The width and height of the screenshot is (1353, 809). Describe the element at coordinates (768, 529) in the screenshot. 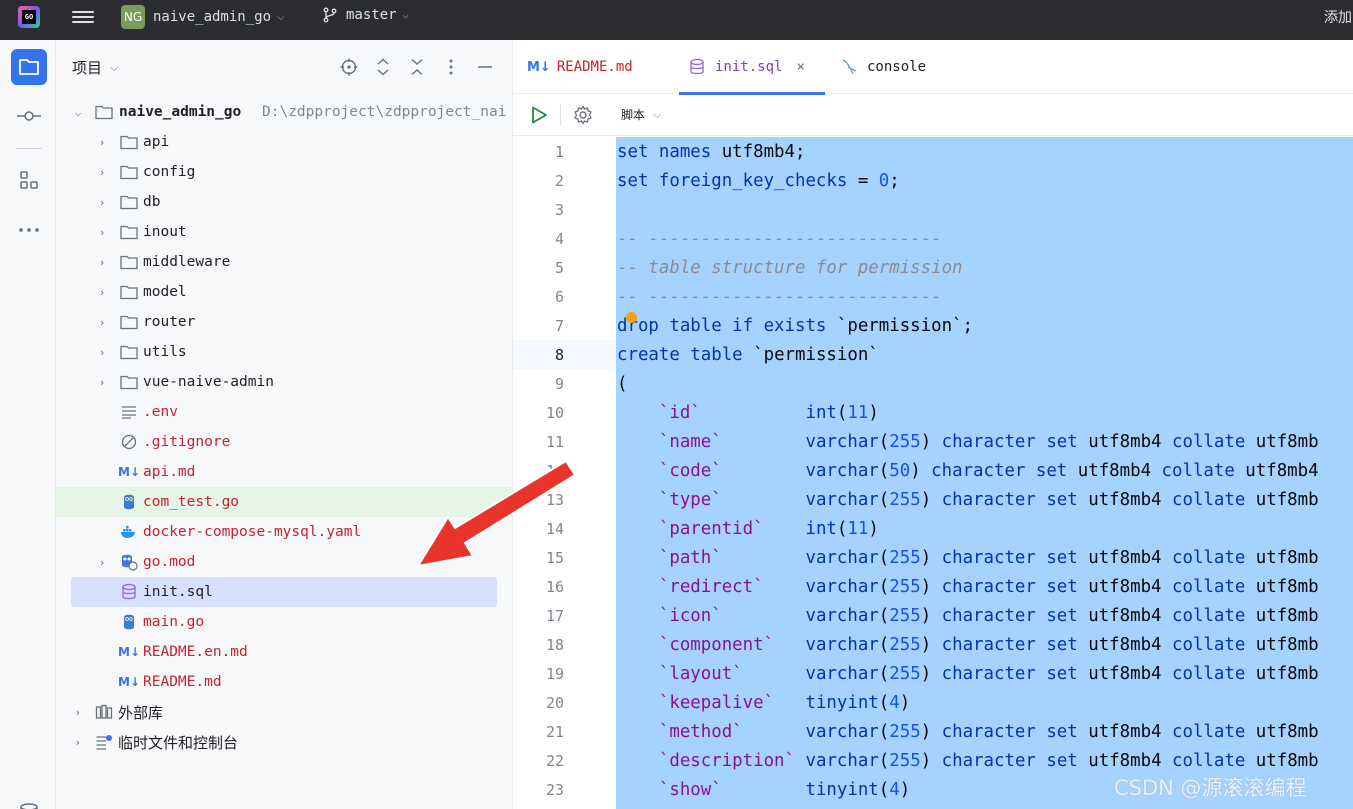

I see `code-line-14: `parentid` int(11)` at that location.